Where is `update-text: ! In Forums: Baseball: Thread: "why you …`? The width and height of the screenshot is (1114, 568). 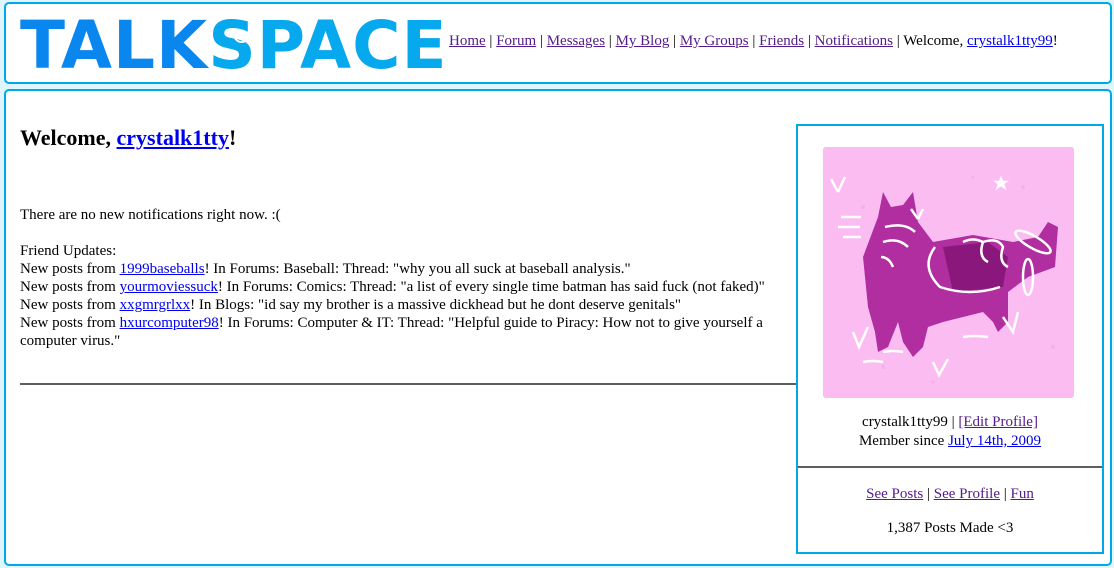 update-text: ! In Forums: Baseball: Thread: "why you … is located at coordinates (417, 269).